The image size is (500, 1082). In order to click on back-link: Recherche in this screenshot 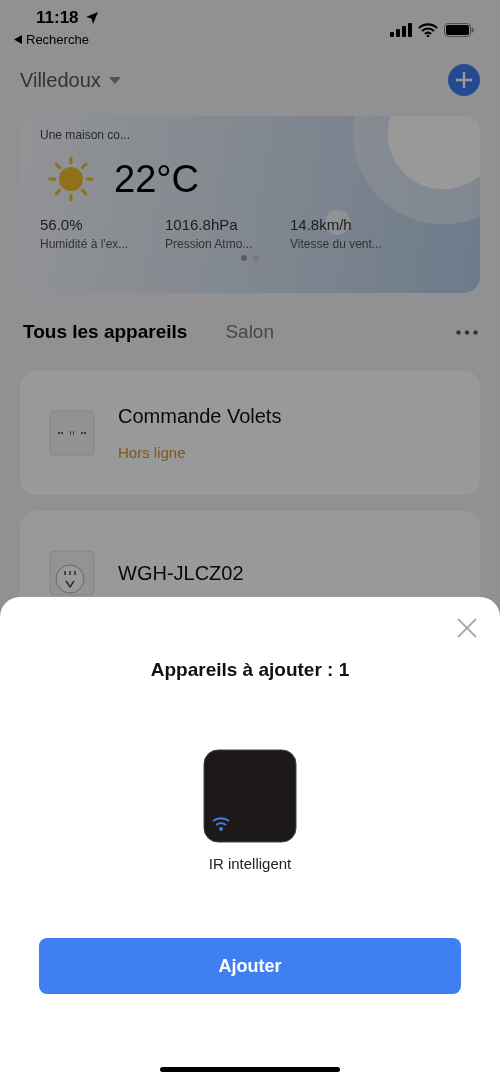, I will do `click(57, 39)`.